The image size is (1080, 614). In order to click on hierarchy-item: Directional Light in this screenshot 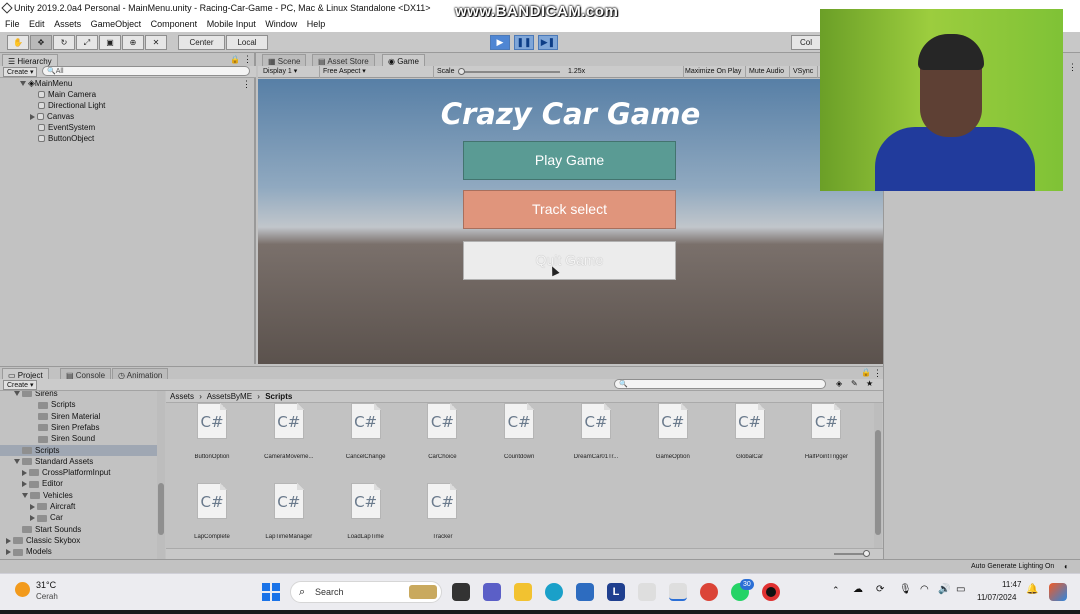, I will do `click(71, 105)`.